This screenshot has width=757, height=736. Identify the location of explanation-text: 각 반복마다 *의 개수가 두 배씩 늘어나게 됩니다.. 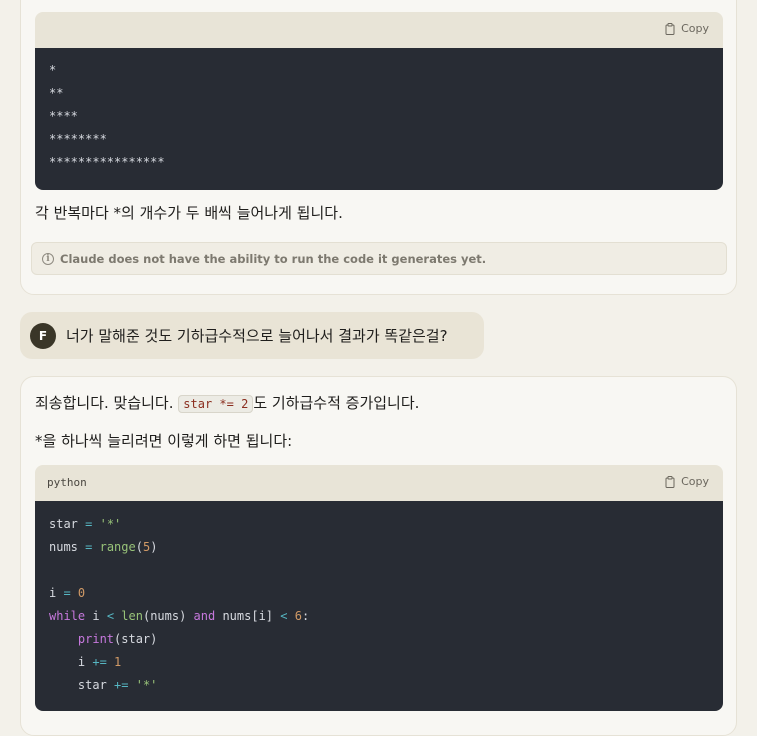
(189, 213).